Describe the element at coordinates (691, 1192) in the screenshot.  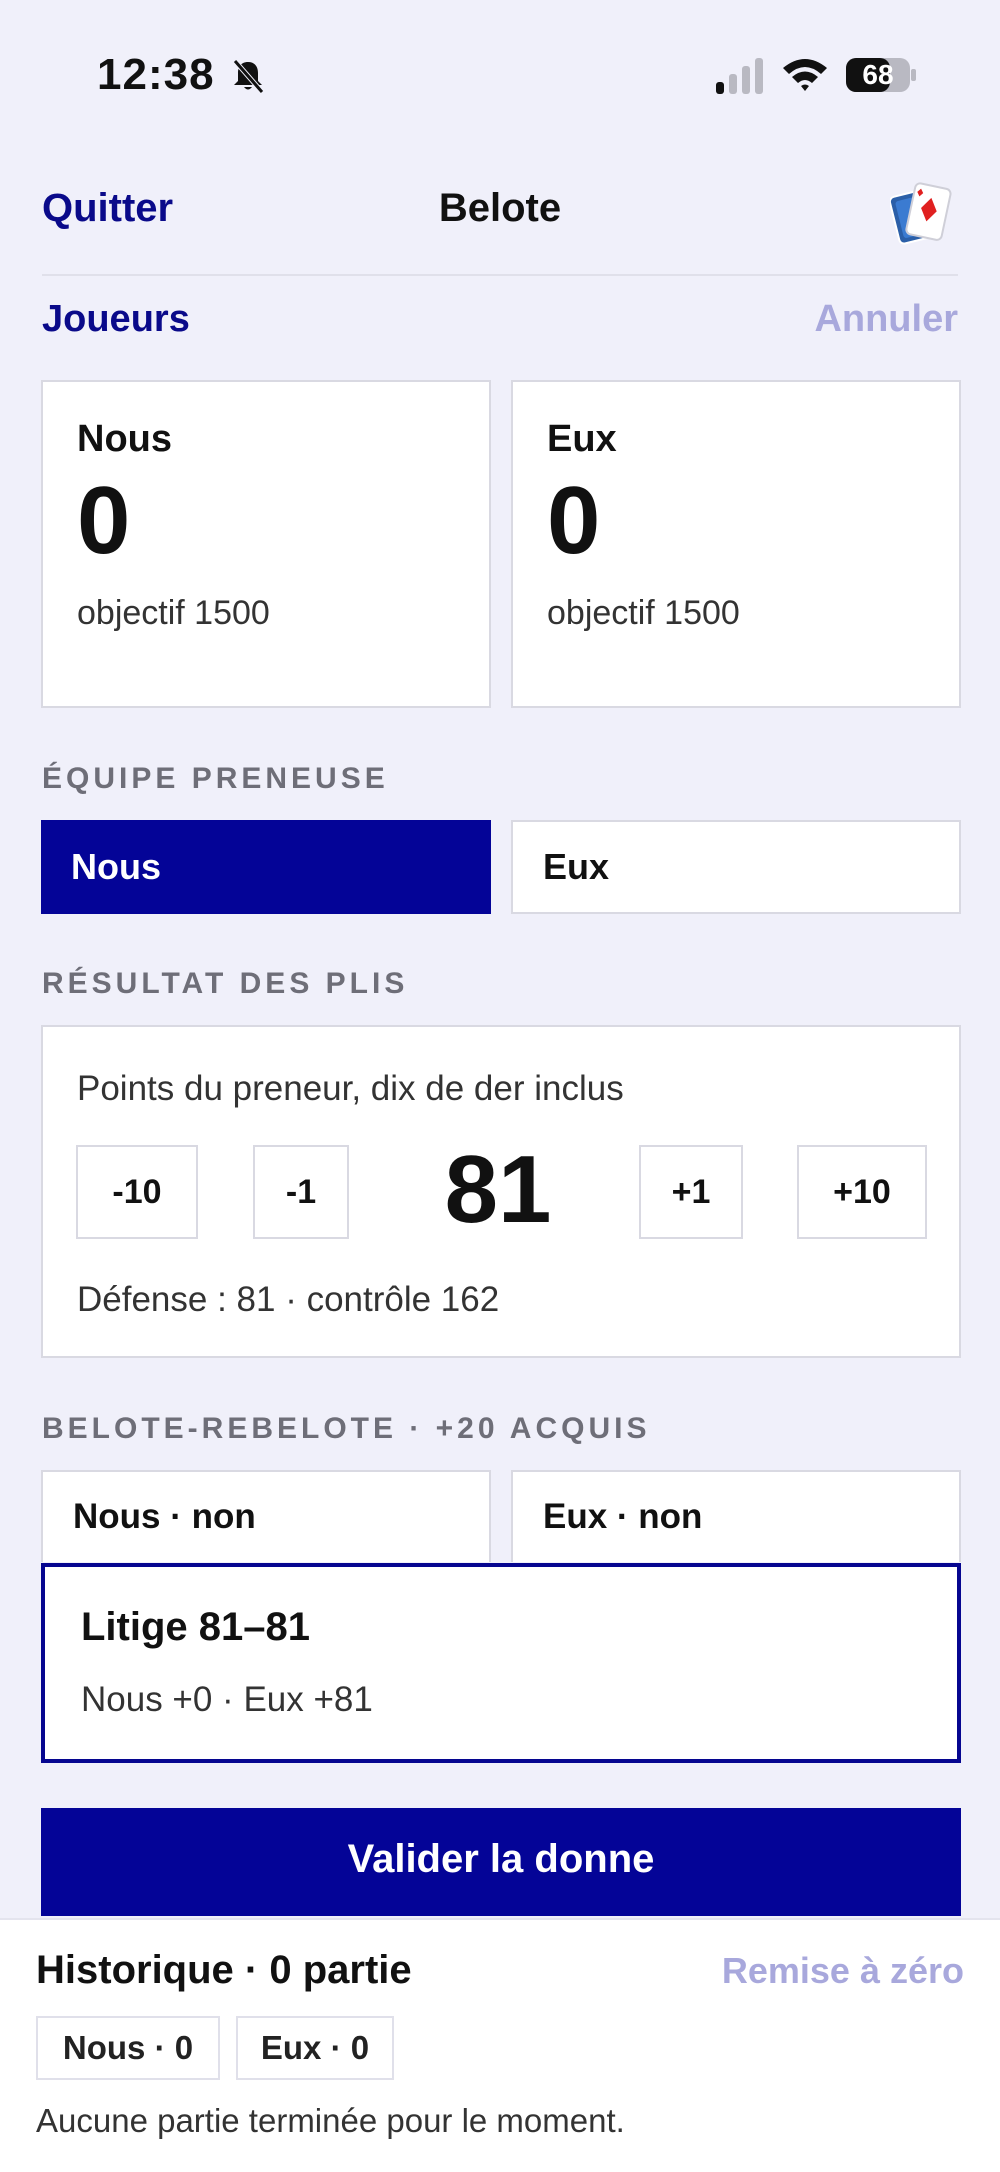
I see `plus-1-button: +1` at that location.